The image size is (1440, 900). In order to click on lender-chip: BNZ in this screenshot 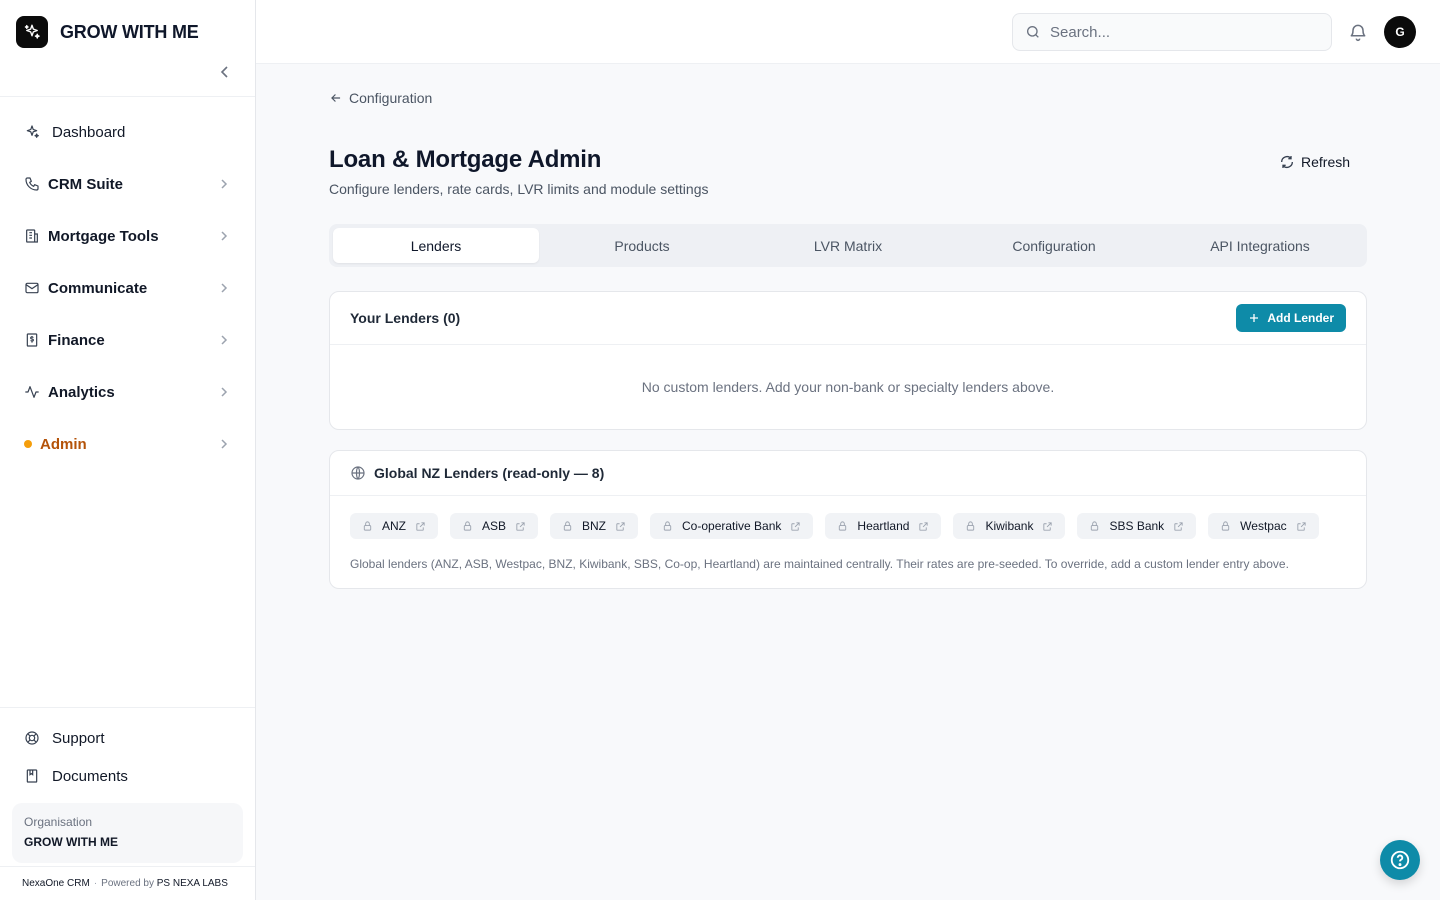, I will do `click(594, 526)`.